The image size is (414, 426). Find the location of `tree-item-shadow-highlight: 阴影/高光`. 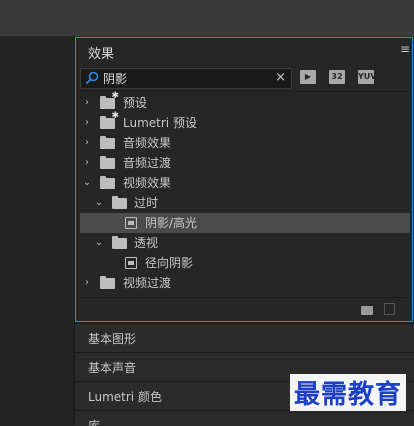

tree-item-shadow-highlight: 阴影/高光 is located at coordinates (245, 223).